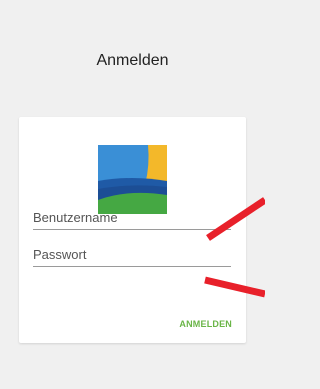 The height and width of the screenshot is (389, 320). I want to click on password-field, so click(132, 255).